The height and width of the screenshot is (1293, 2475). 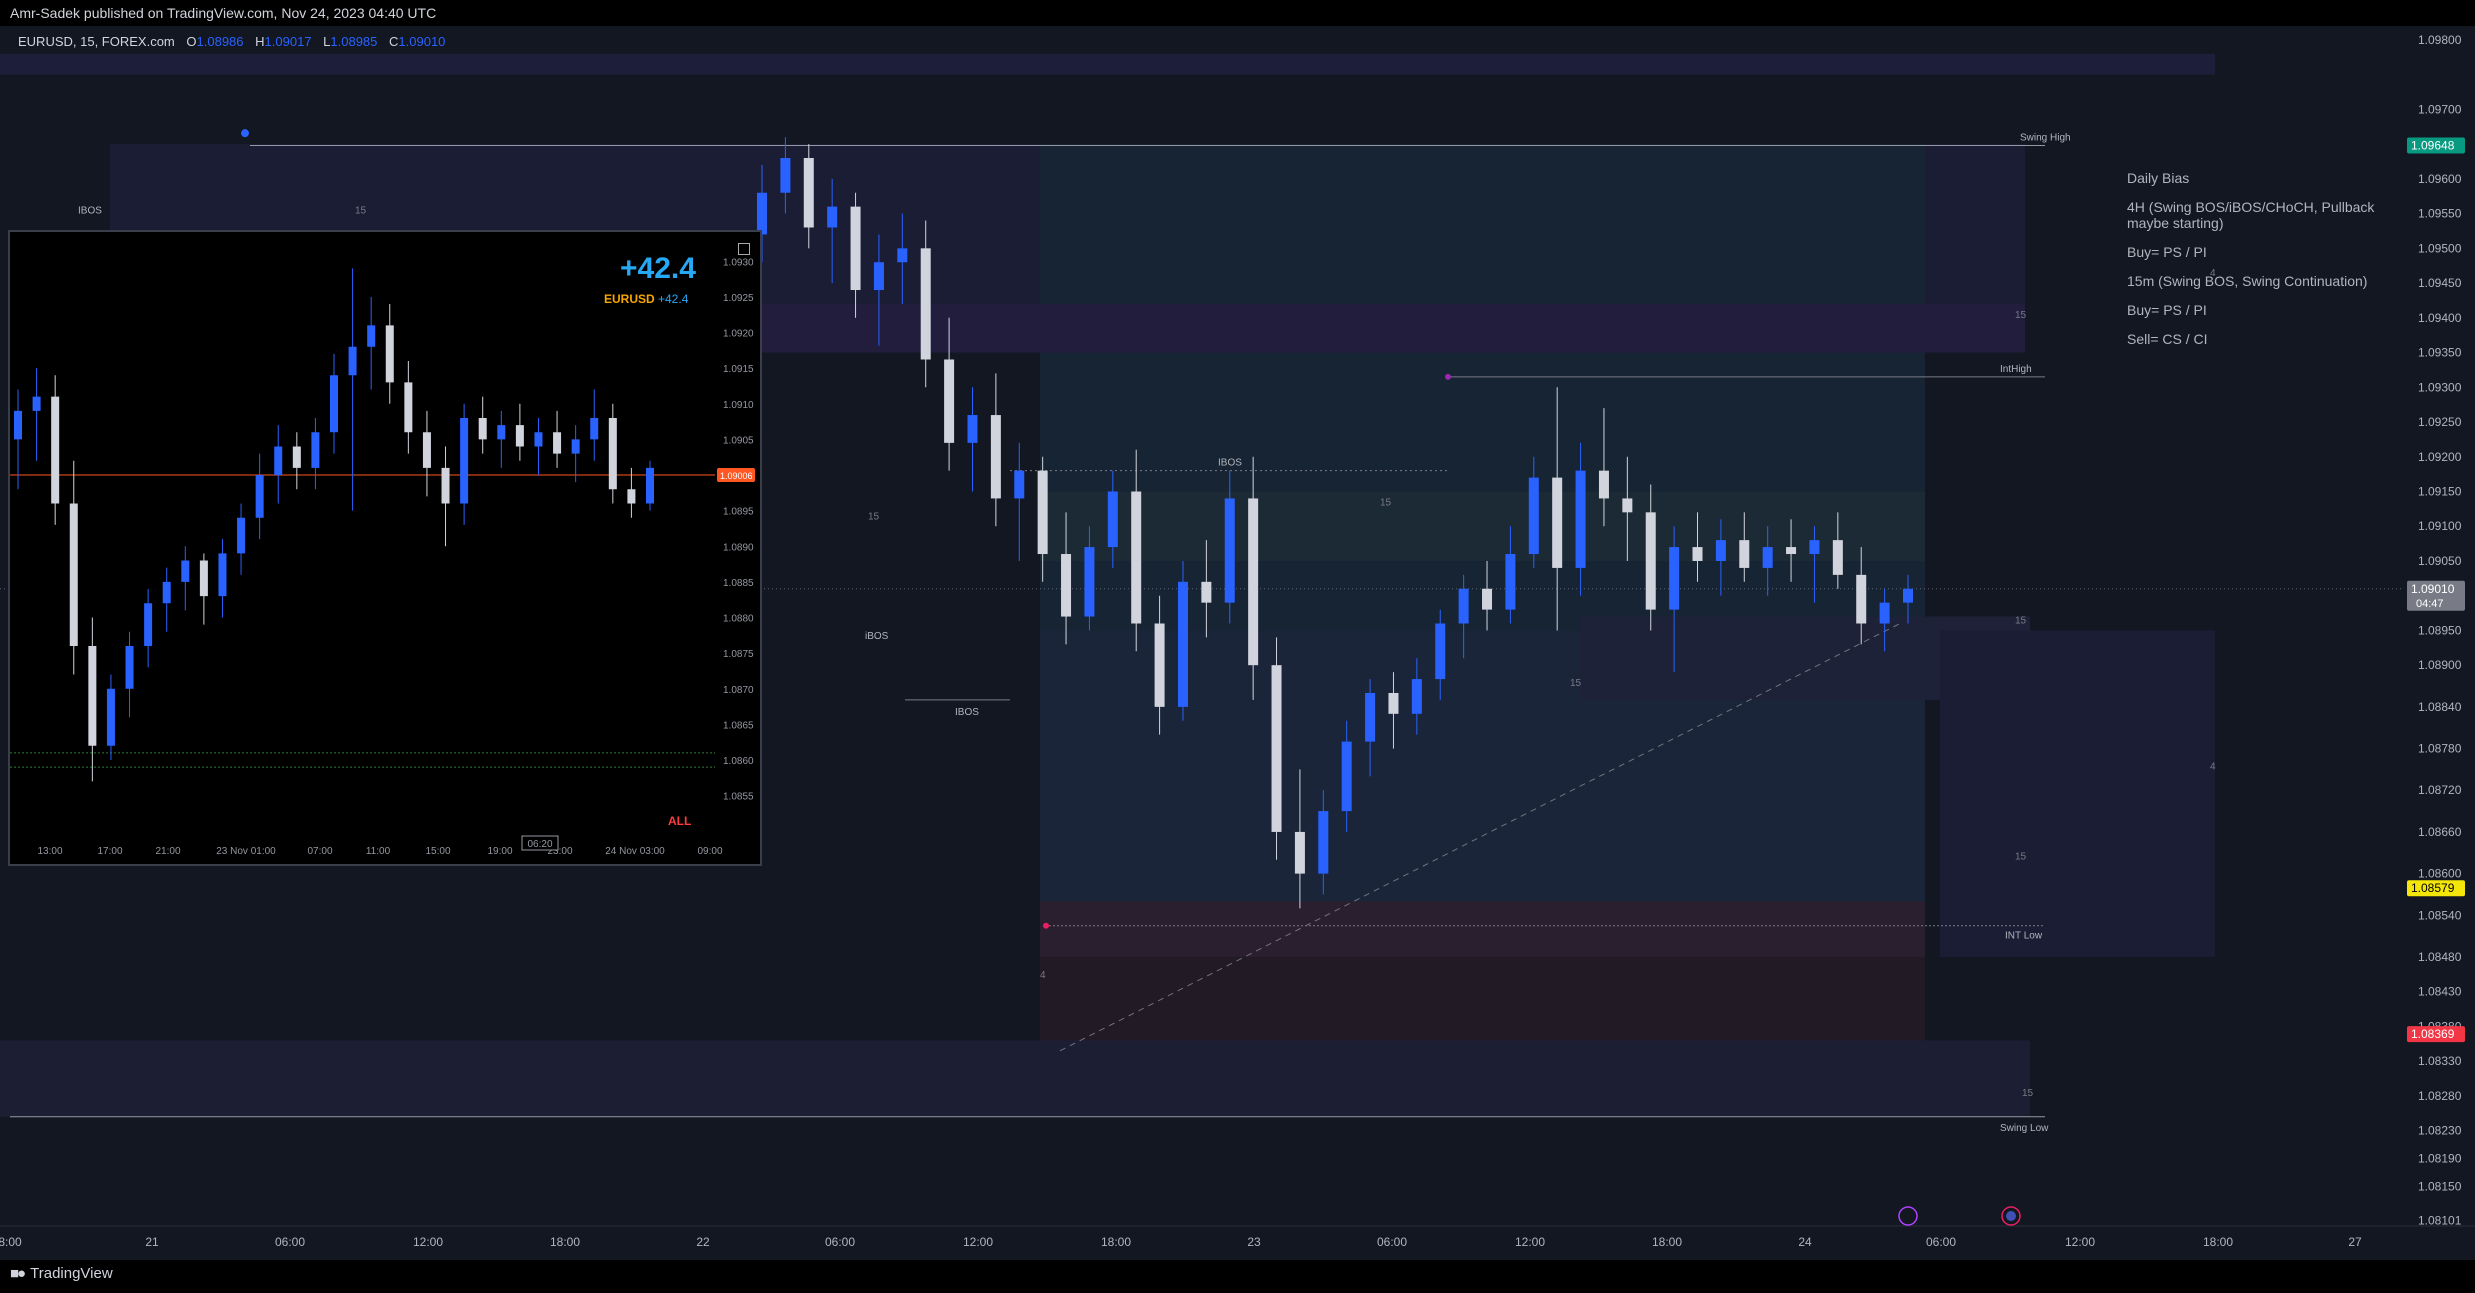 I want to click on inset-price-tick: 1.0925, so click(x=738, y=298).